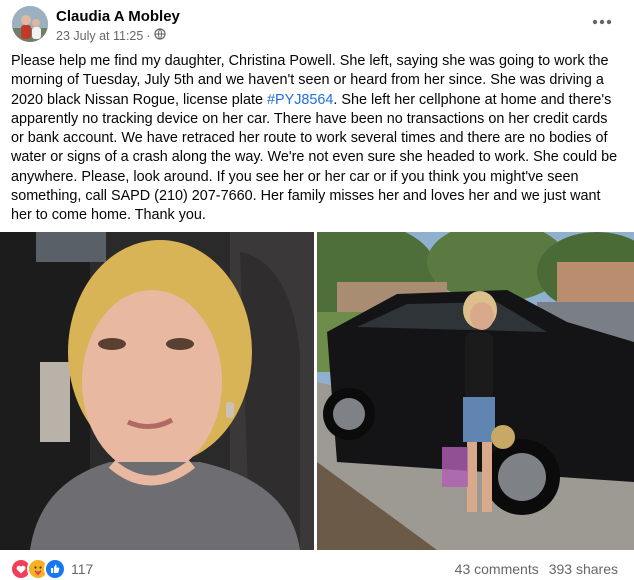 The height and width of the screenshot is (580, 634). What do you see at coordinates (99, 36) in the screenshot?
I see `post-timestamp: 23 July at 11:25` at bounding box center [99, 36].